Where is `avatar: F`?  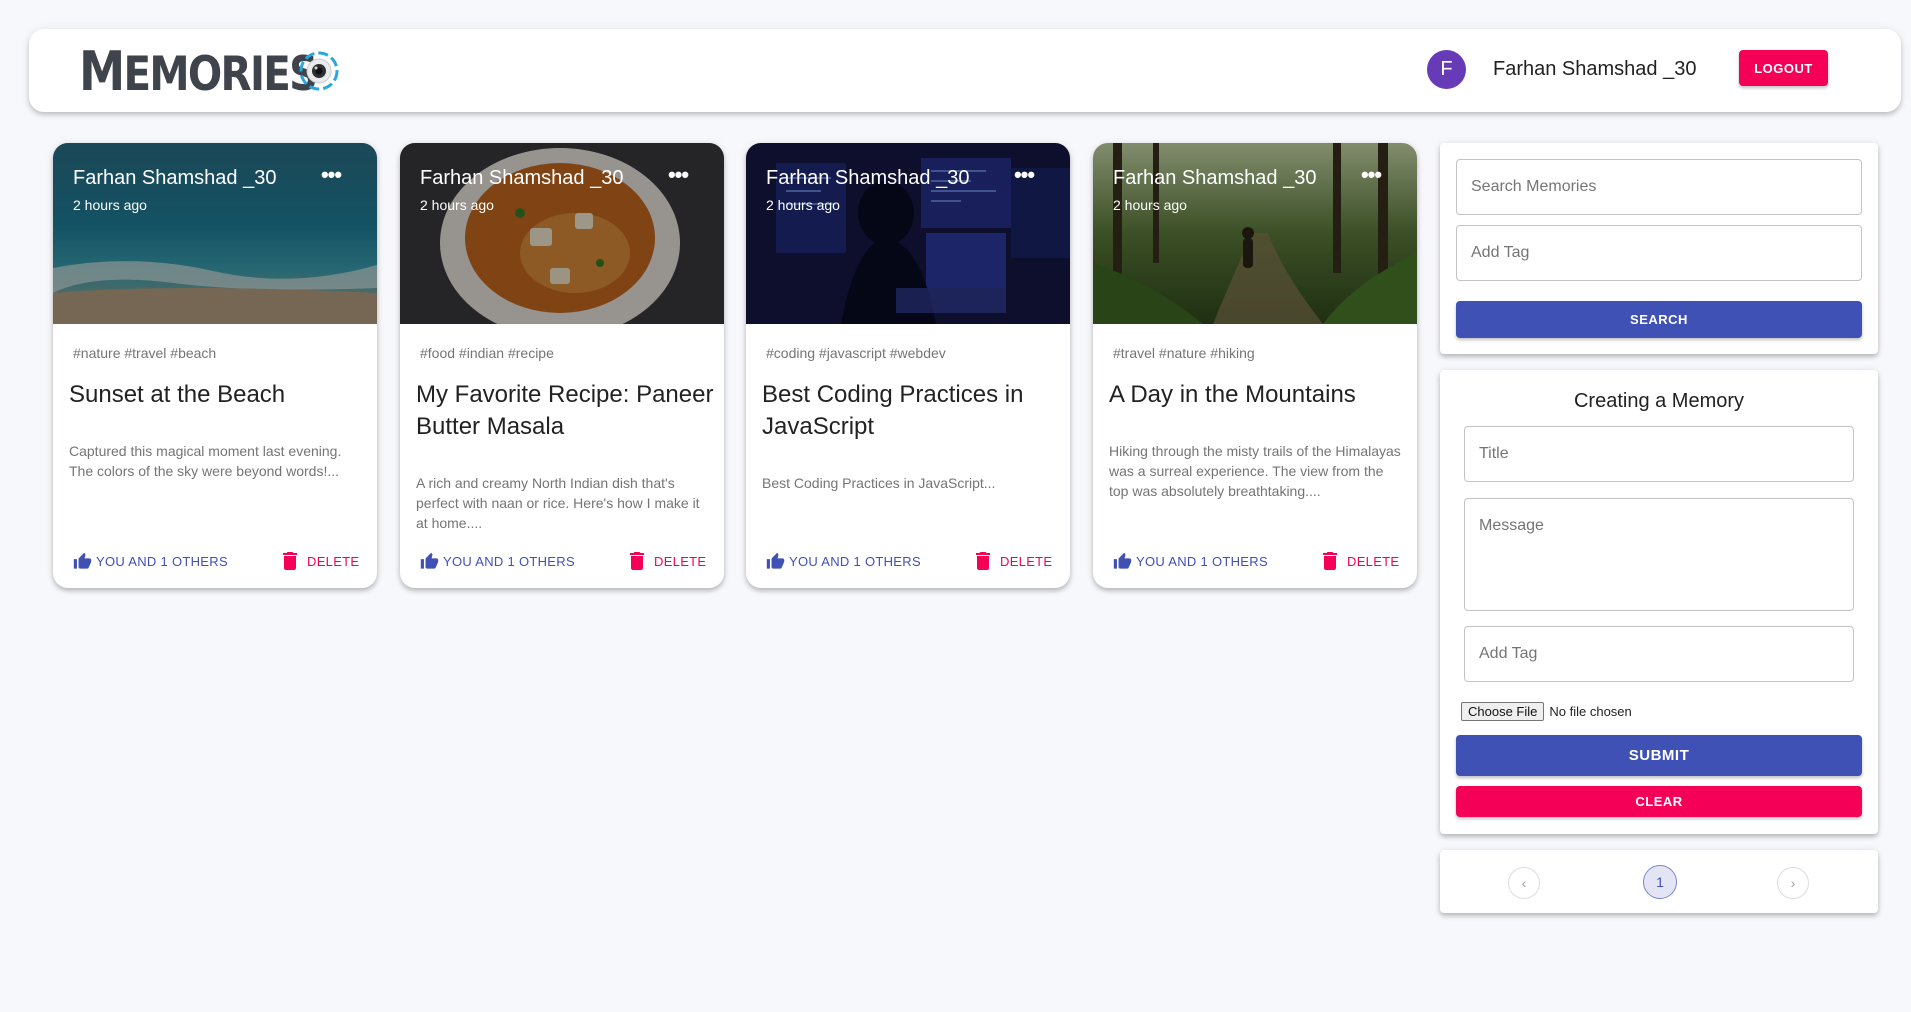
avatar: F is located at coordinates (1446, 69).